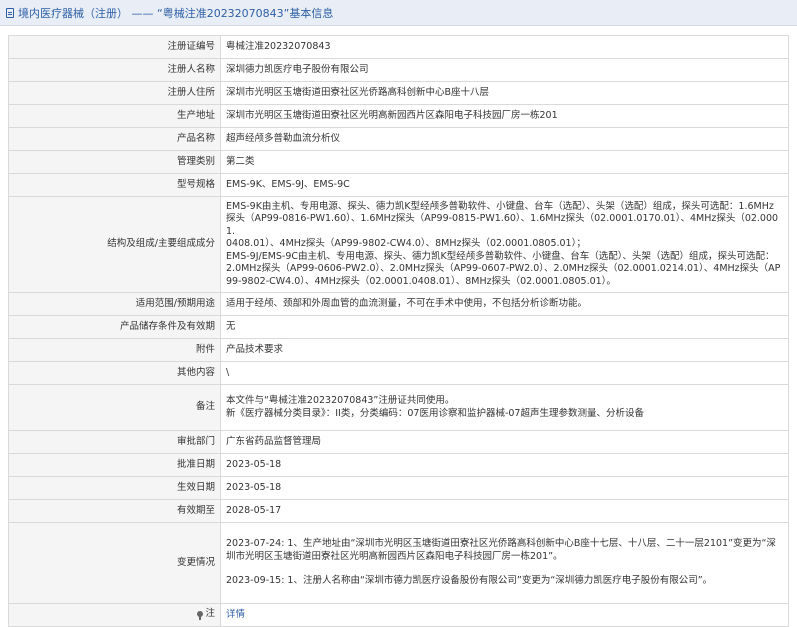 This screenshot has height=627, width=797. What do you see at coordinates (504, 569) in the screenshot?
I see `change-gap` at bounding box center [504, 569].